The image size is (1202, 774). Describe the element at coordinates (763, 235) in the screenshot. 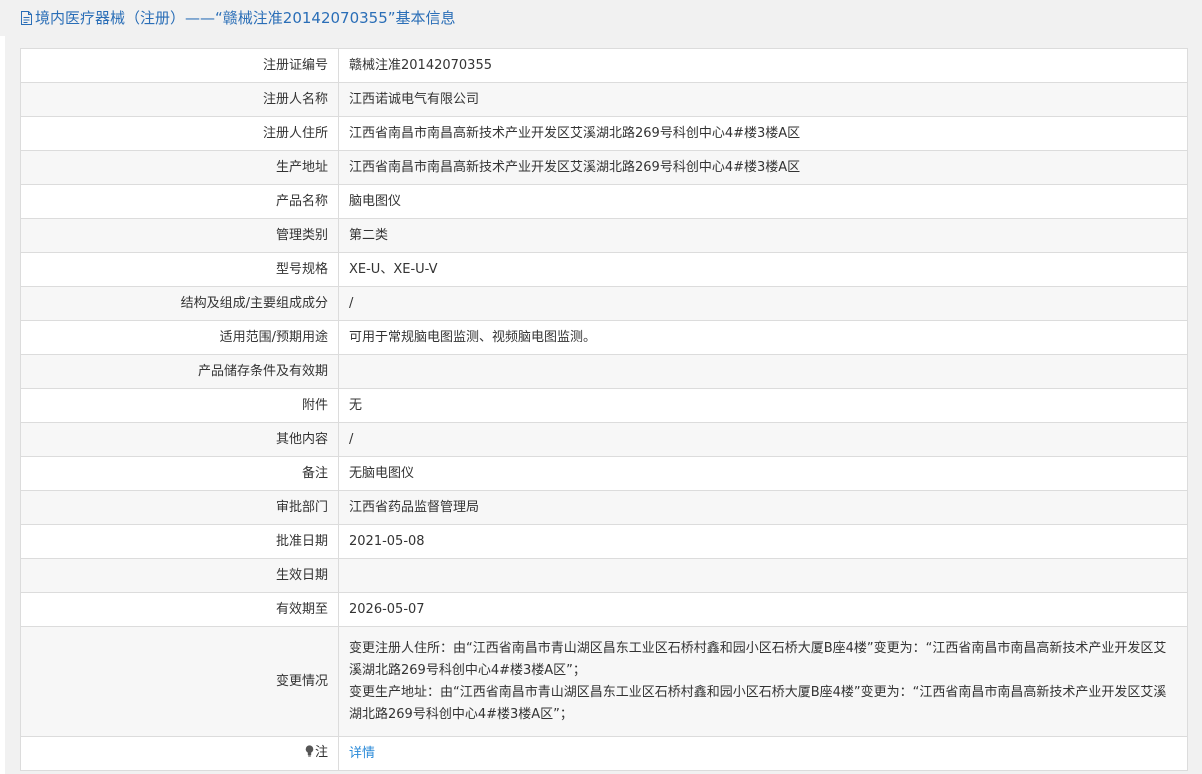

I see `row-value: 第二类` at that location.